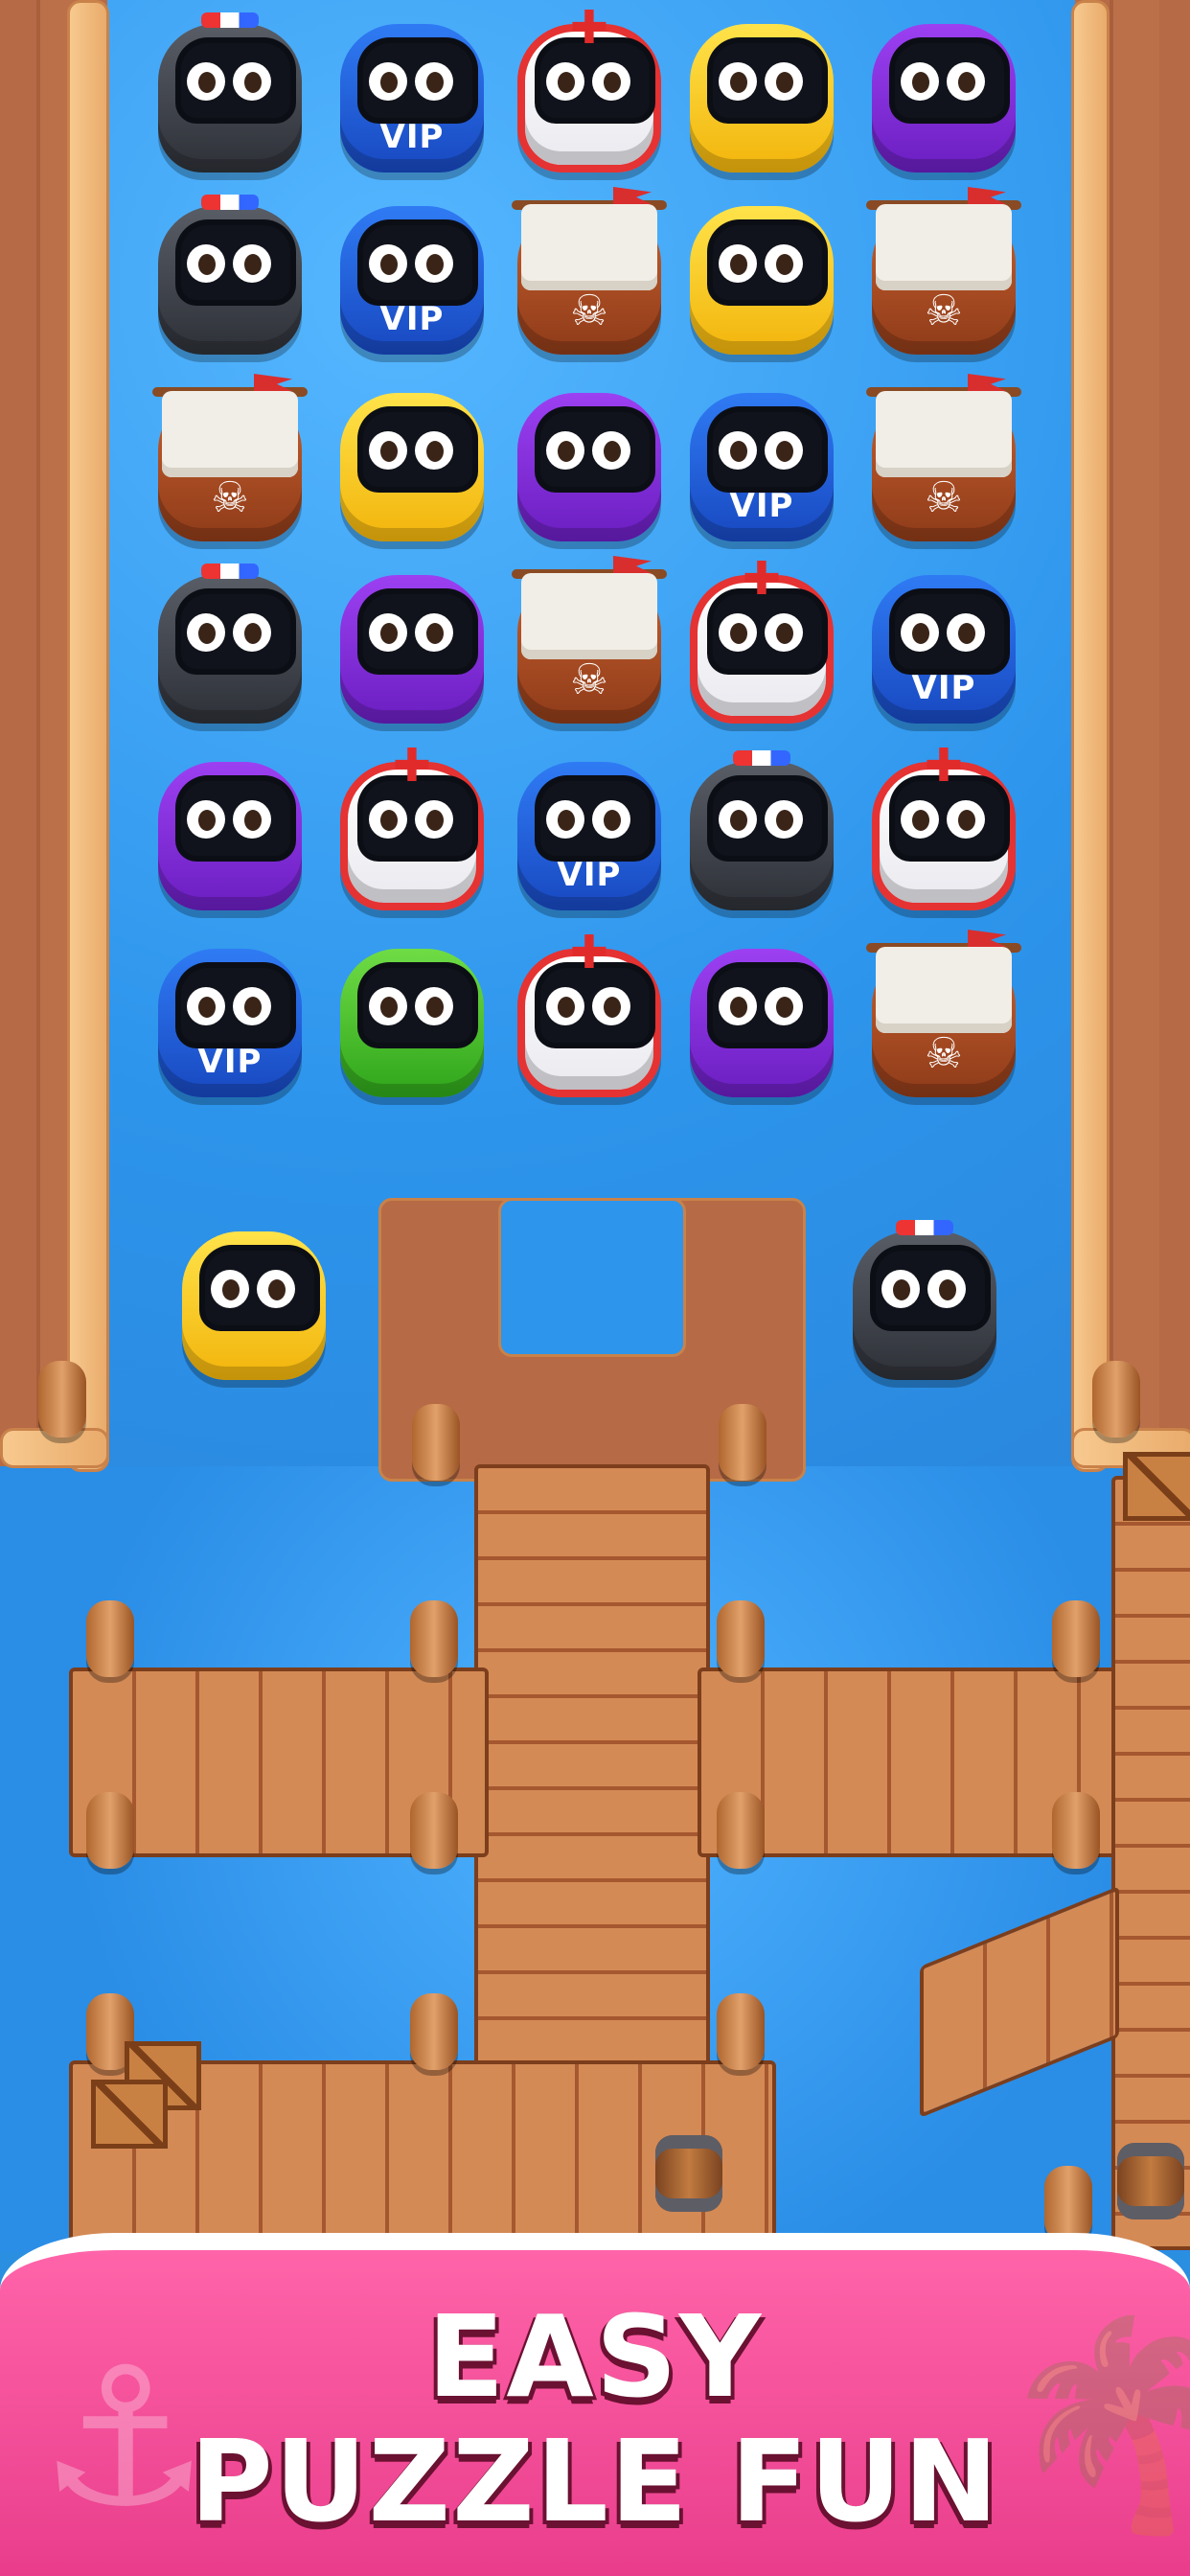  I want to click on siren-icon, so click(230, 202).